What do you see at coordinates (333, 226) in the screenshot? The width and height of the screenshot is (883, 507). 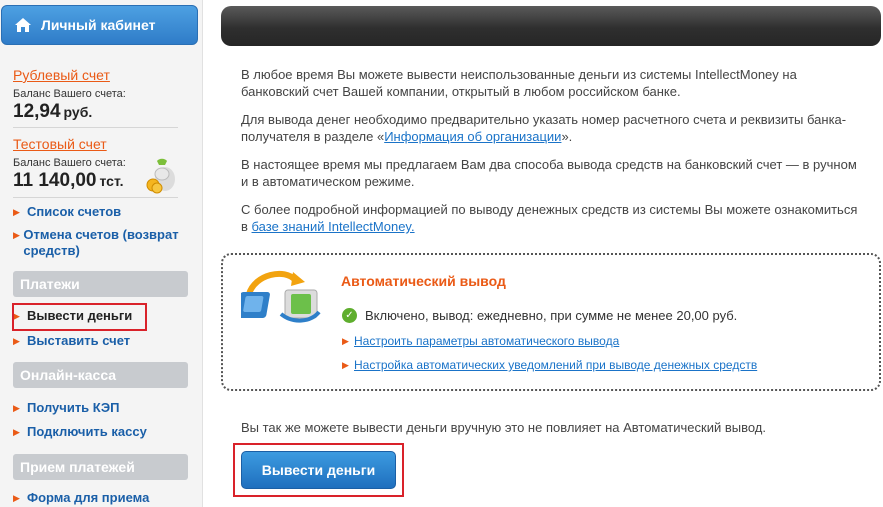 I see `knowledge-base-link: базе знаний IntellectMoney.` at bounding box center [333, 226].